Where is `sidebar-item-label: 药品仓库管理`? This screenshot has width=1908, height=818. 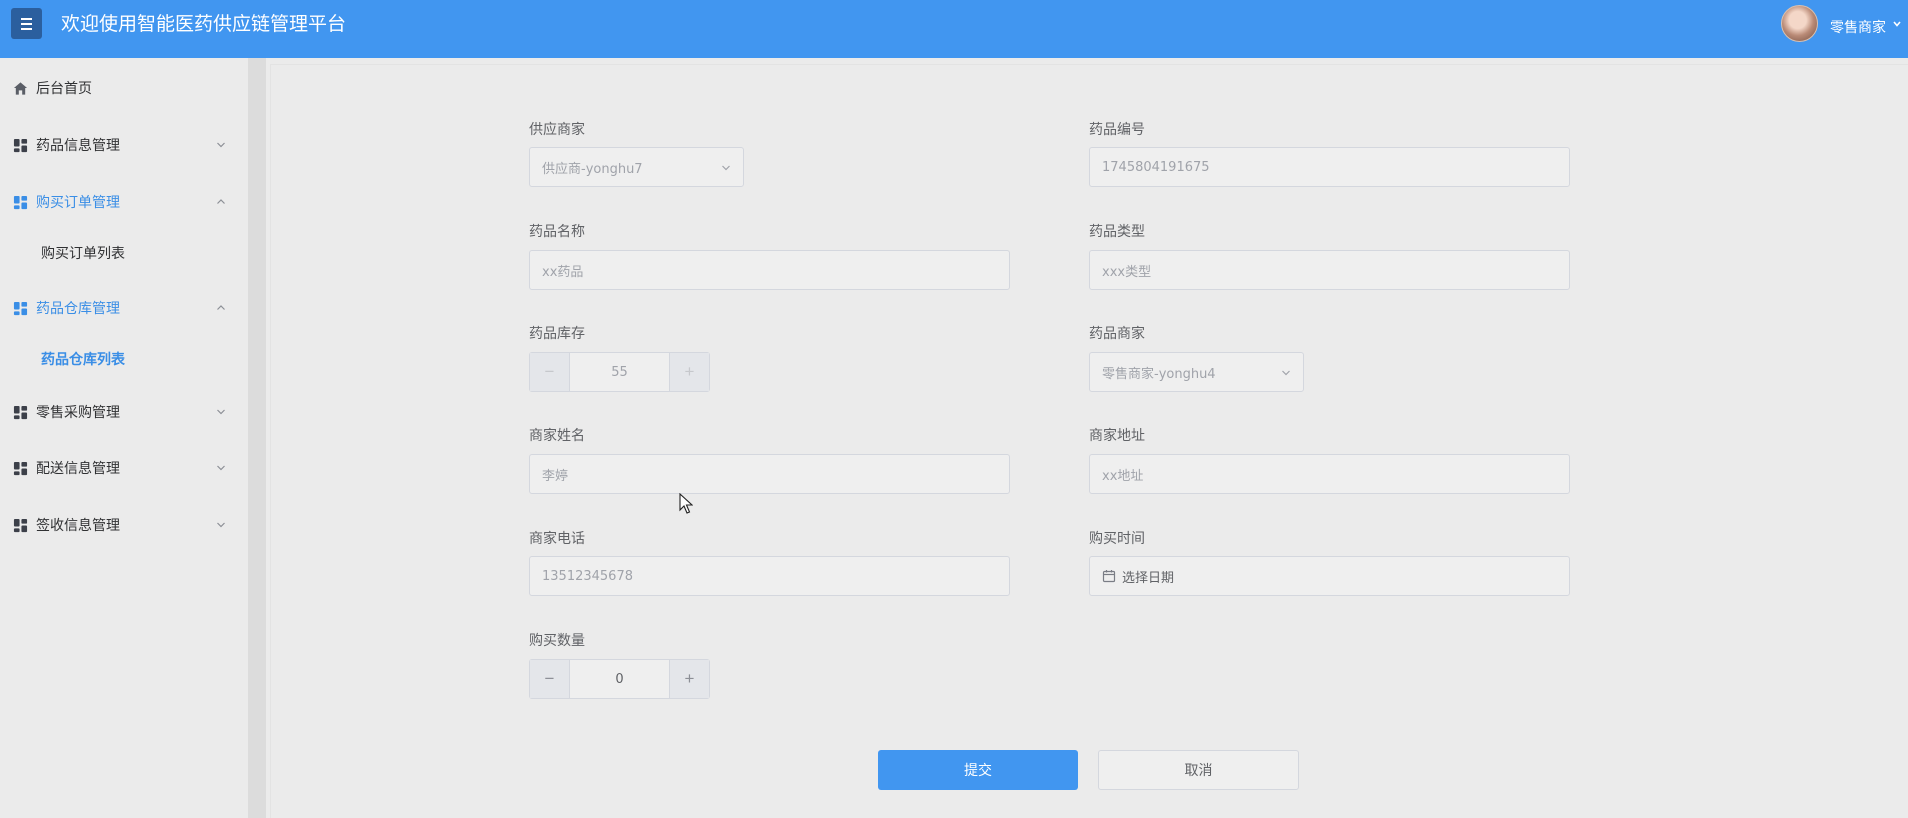
sidebar-item-label: 药品仓库管理 is located at coordinates (78, 309).